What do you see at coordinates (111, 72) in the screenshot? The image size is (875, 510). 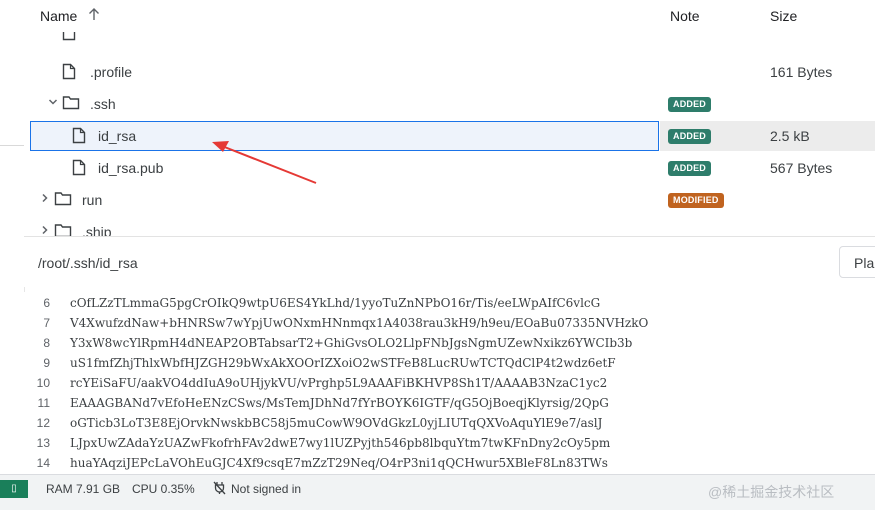 I see `file-name: .profile` at bounding box center [111, 72].